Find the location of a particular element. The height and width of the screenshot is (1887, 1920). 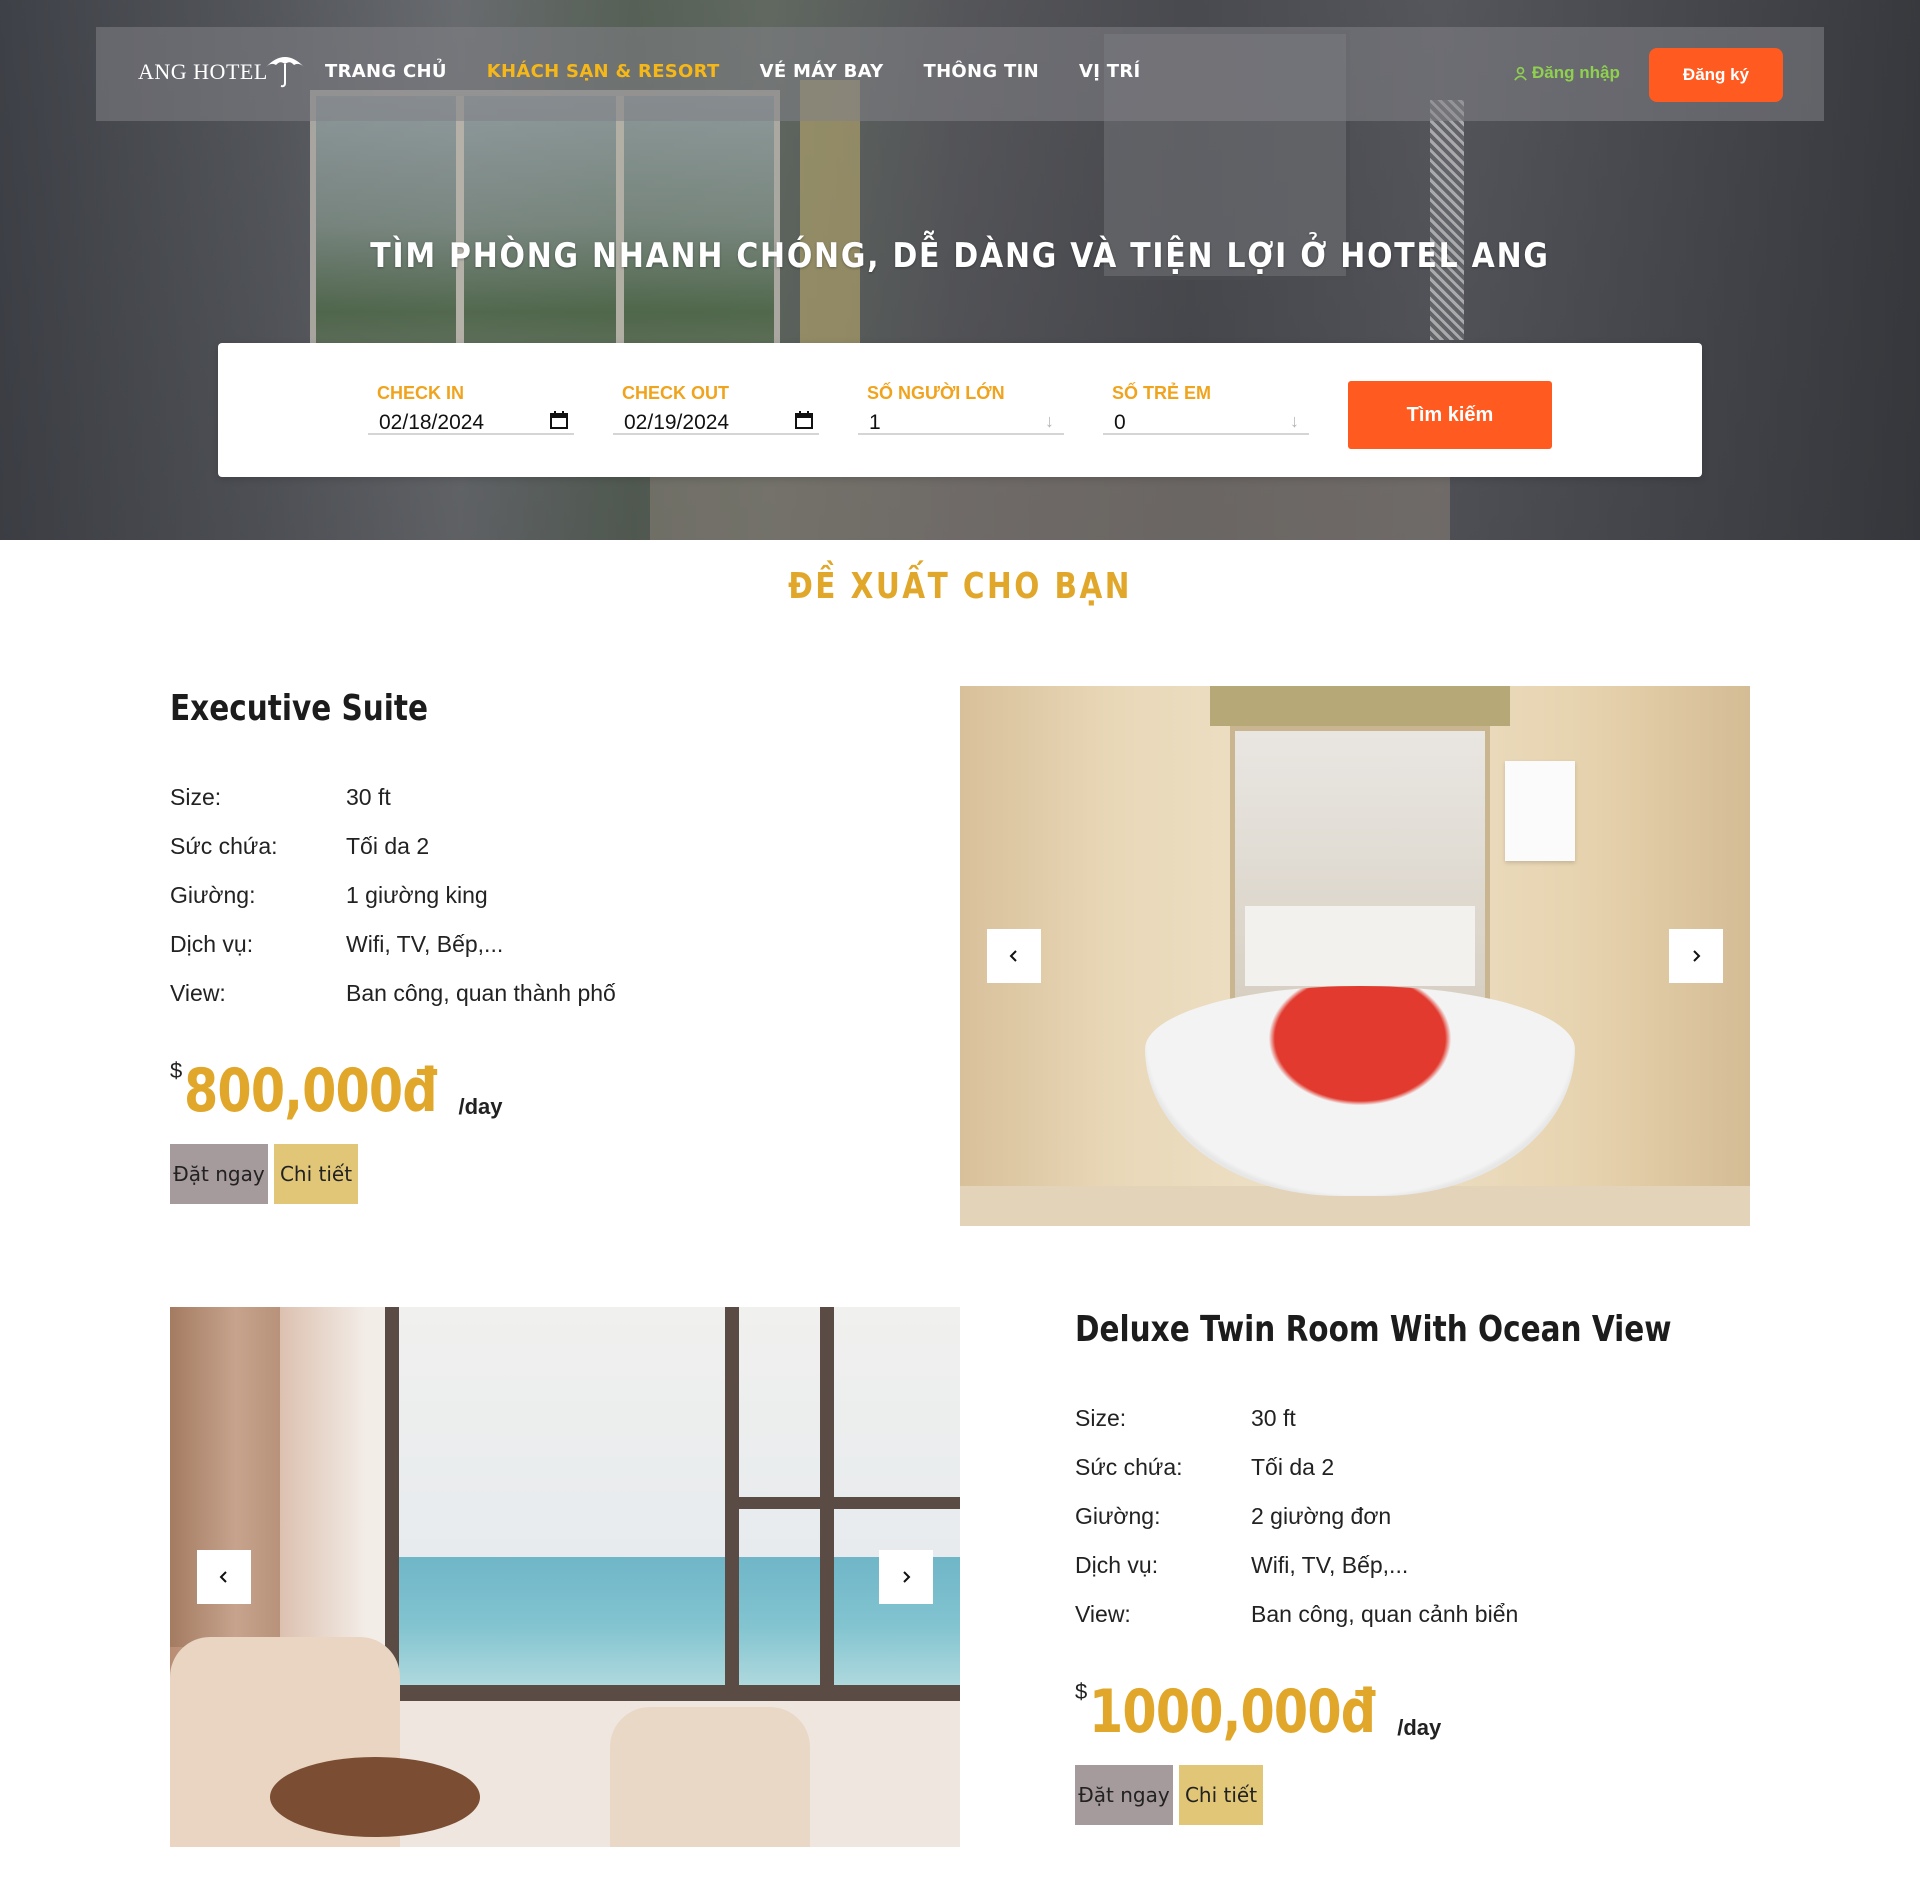

spec-row: View: Ban công, quan cảnh biển is located at coordinates (1439, 1614).